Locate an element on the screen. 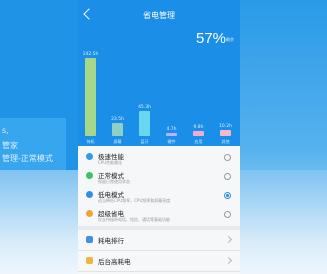 The image size is (327, 274). background-text-1: s, is located at coordinates (5, 130).